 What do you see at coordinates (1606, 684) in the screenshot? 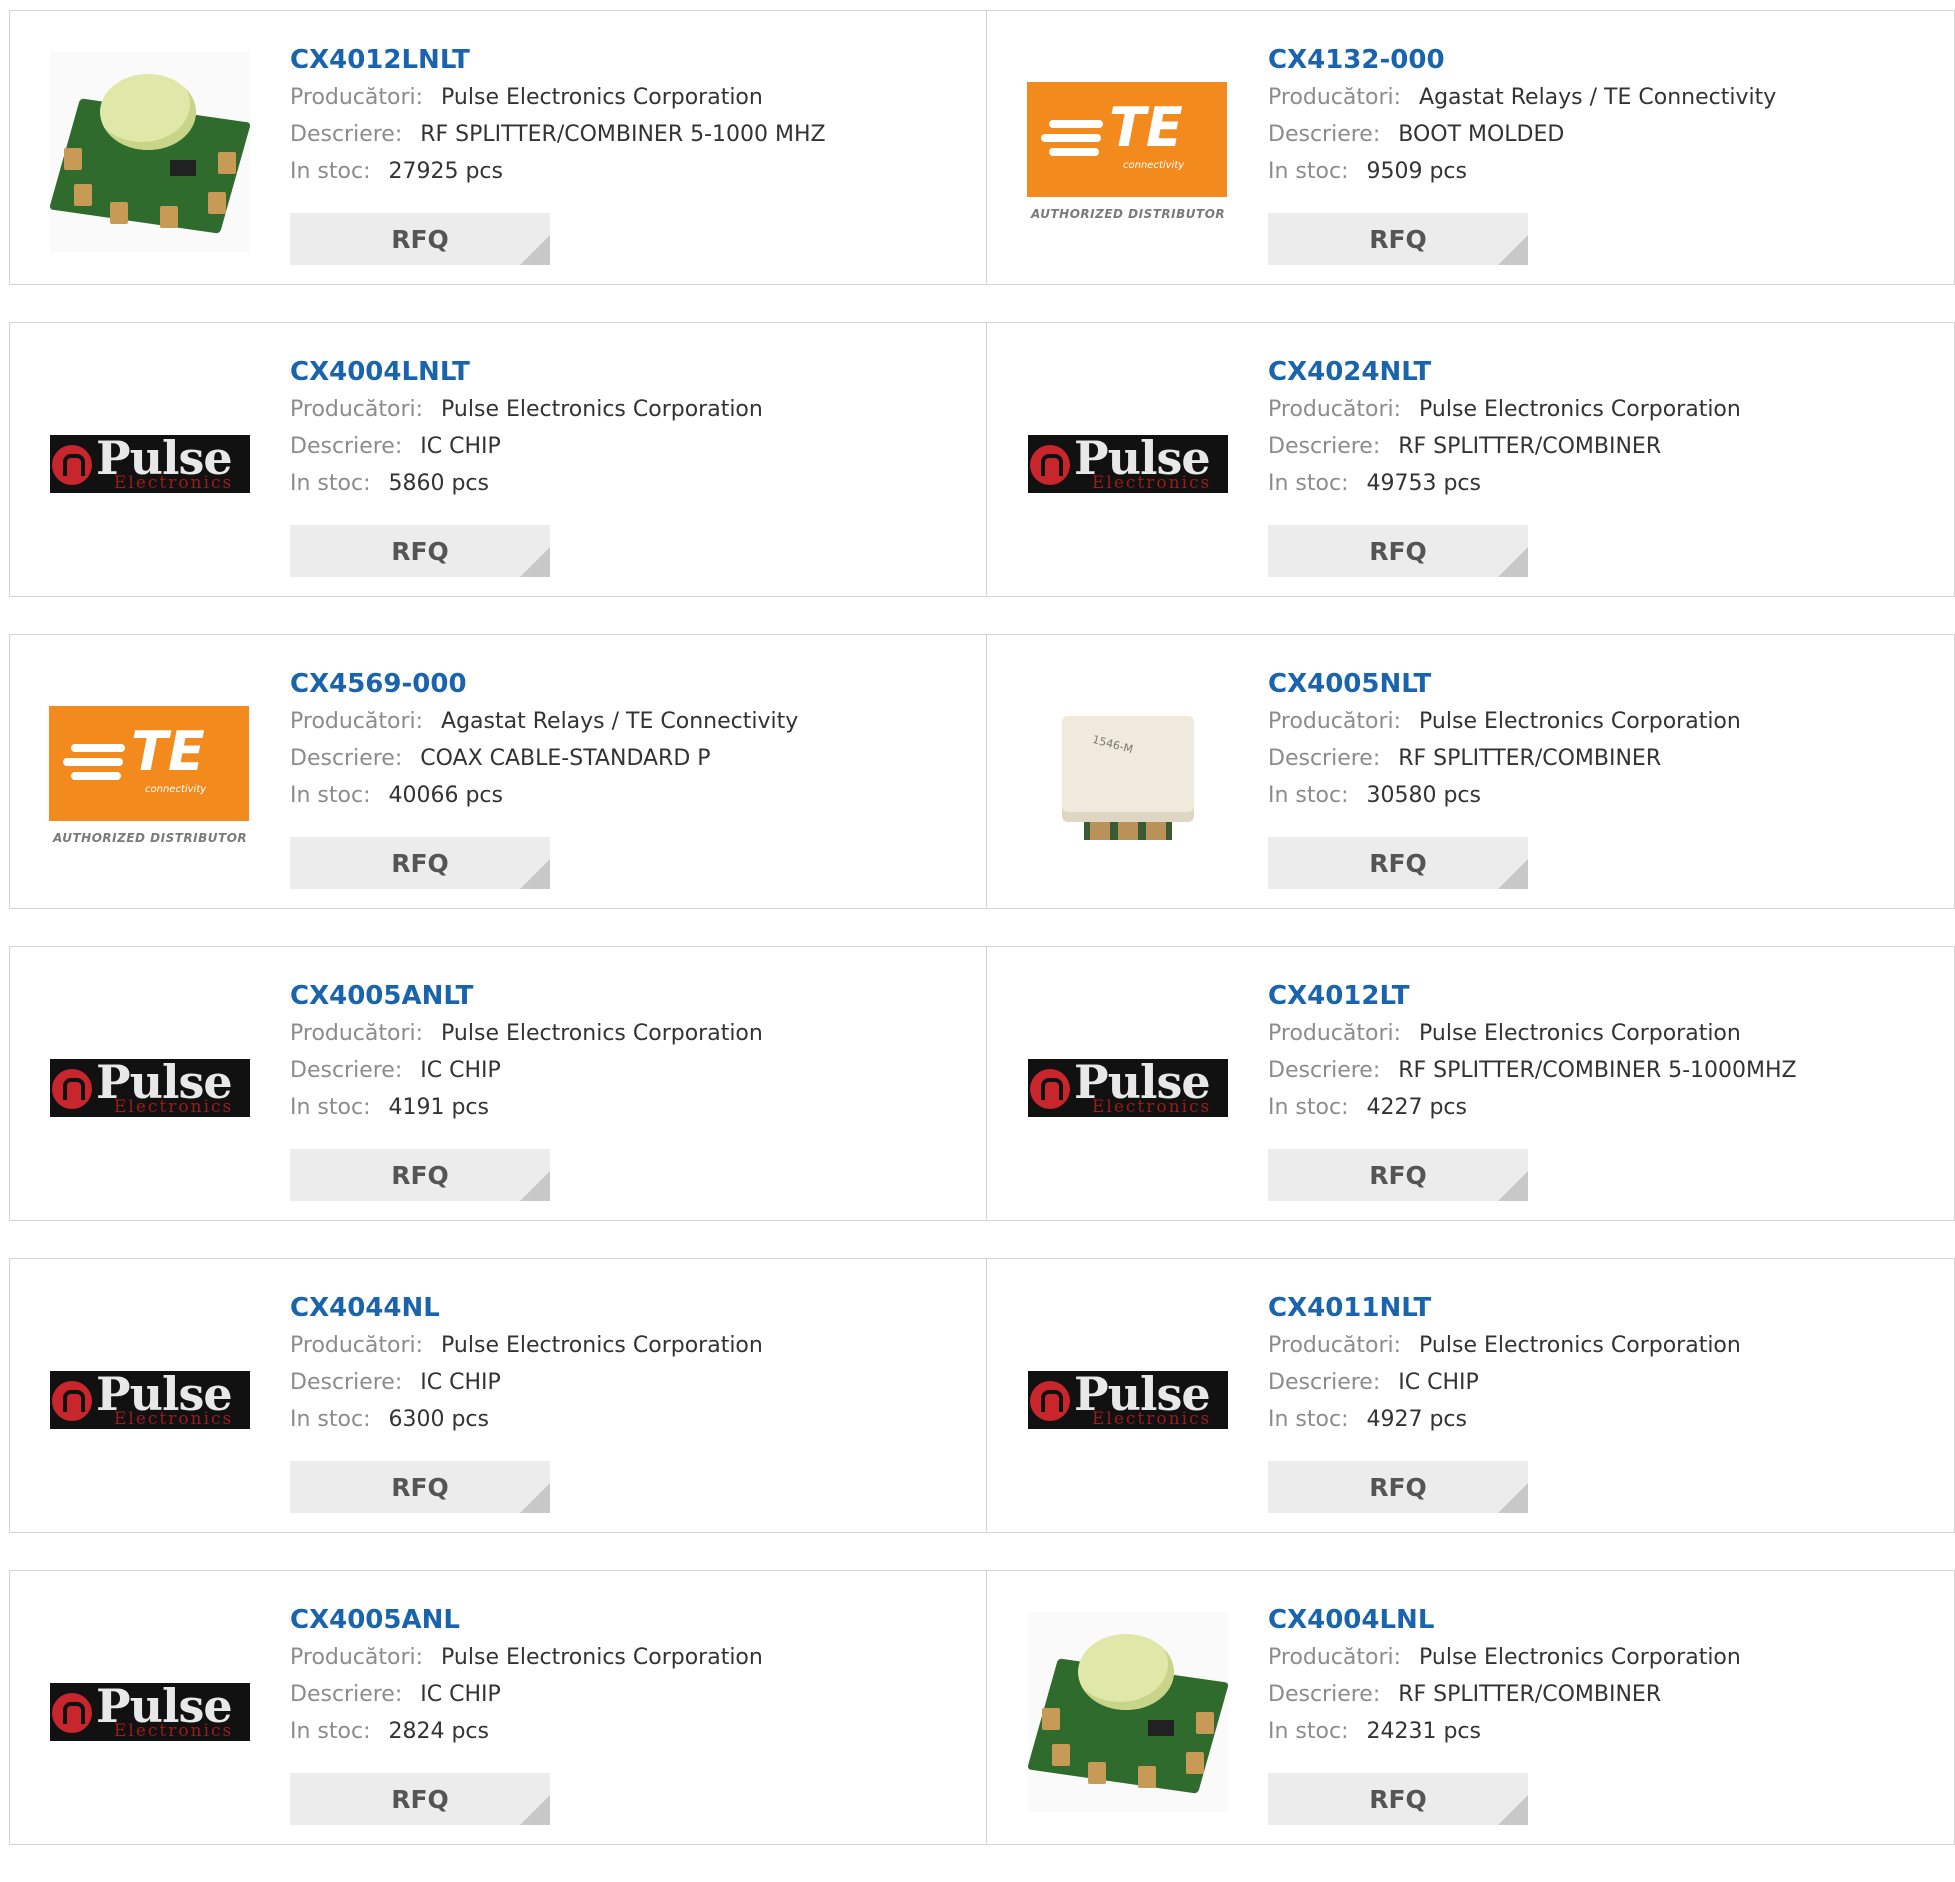
I see `part-number-link: CX4005NLT` at bounding box center [1606, 684].